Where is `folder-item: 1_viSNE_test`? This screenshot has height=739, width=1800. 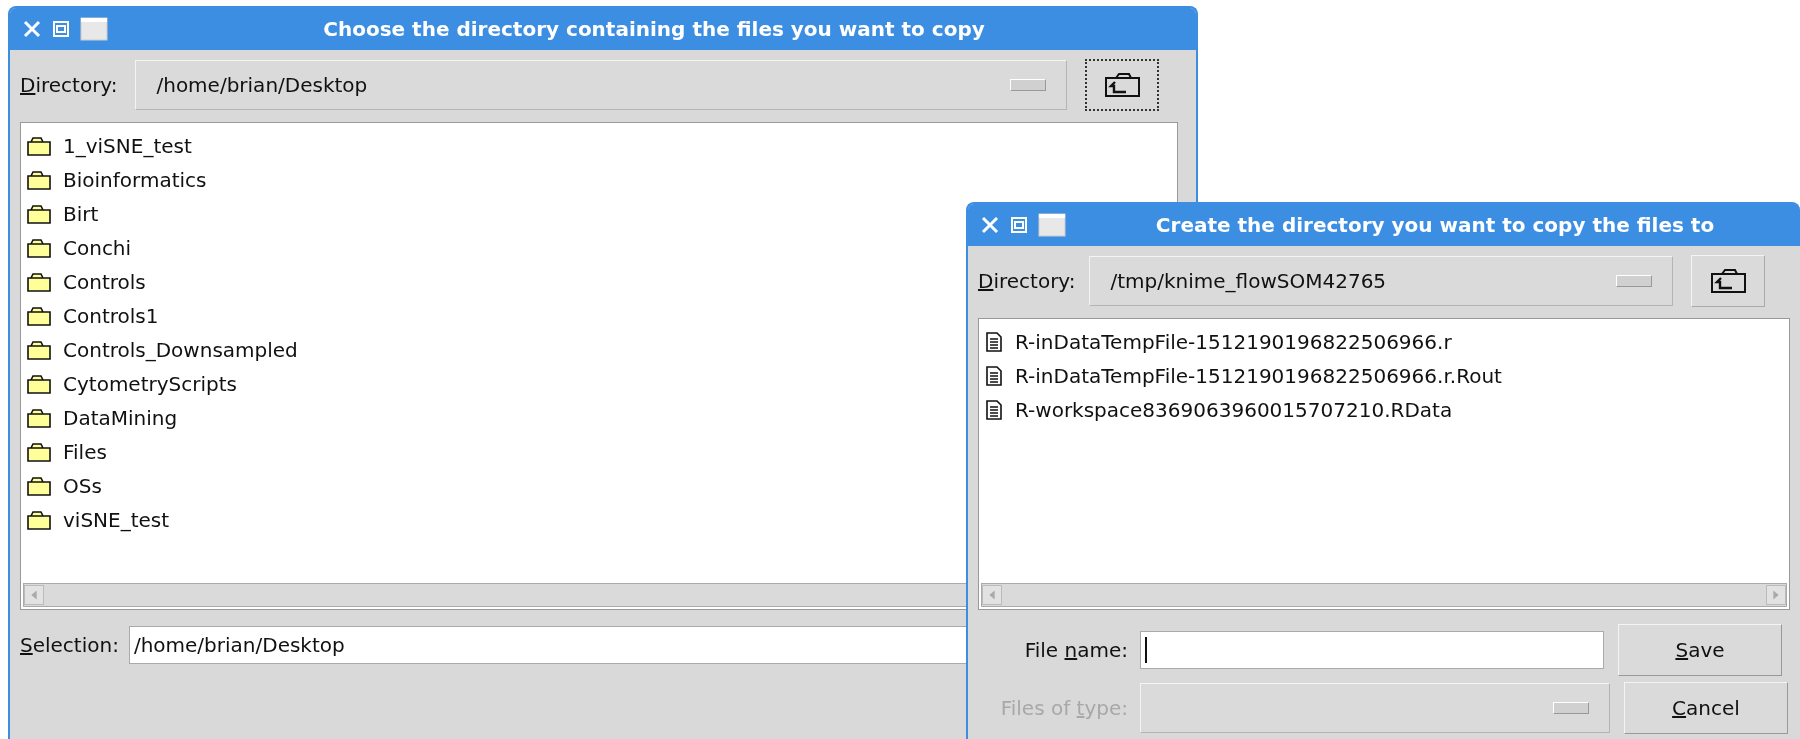 folder-item: 1_viSNE_test is located at coordinates (599, 146).